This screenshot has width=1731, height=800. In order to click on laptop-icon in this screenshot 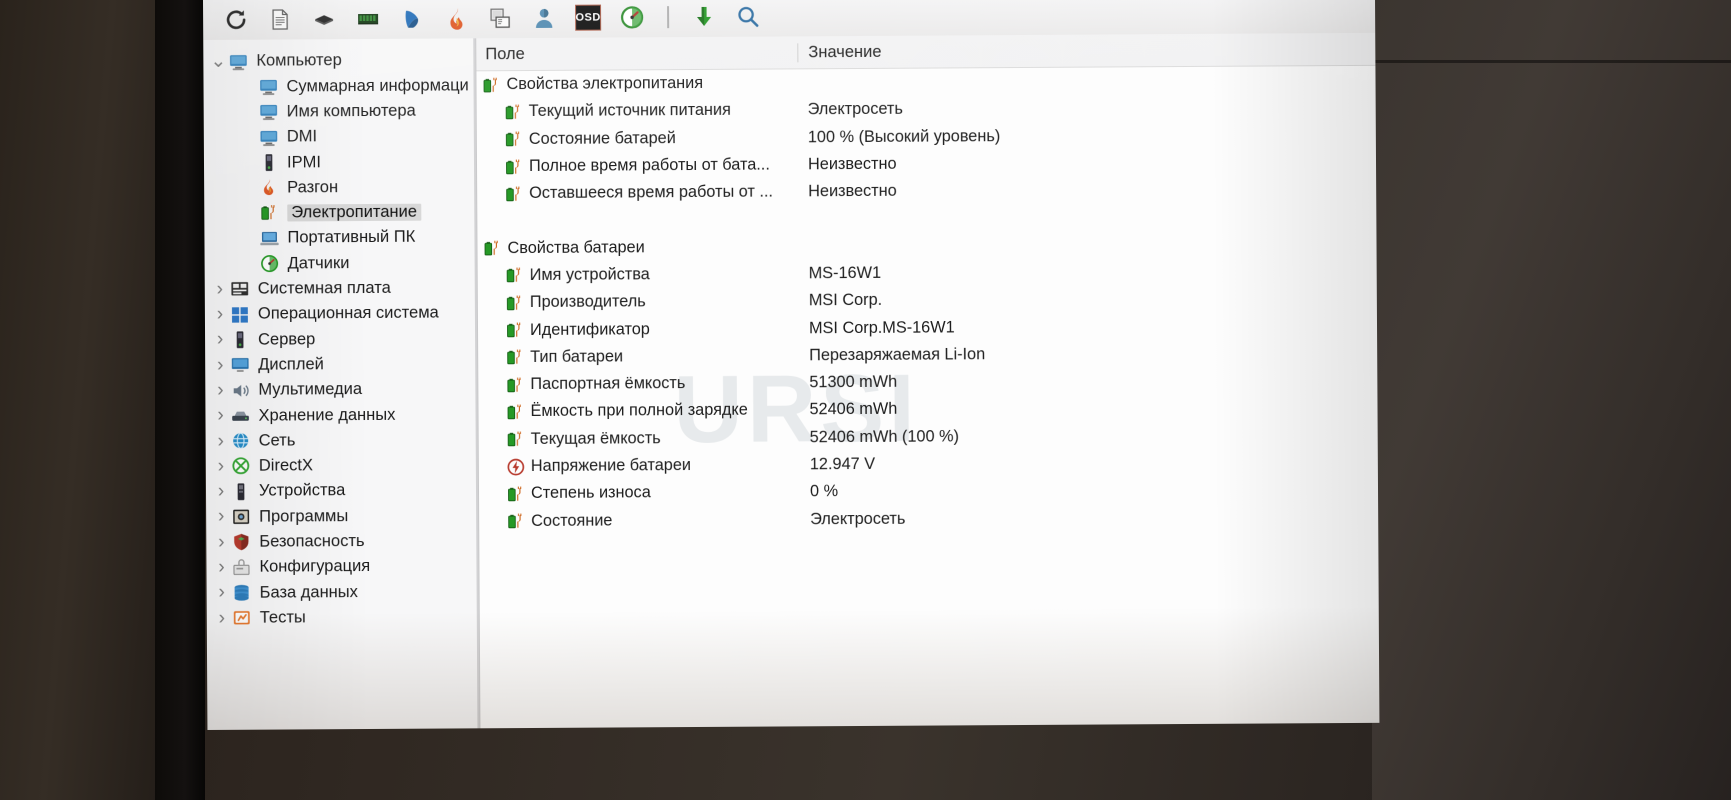, I will do `click(269, 238)`.